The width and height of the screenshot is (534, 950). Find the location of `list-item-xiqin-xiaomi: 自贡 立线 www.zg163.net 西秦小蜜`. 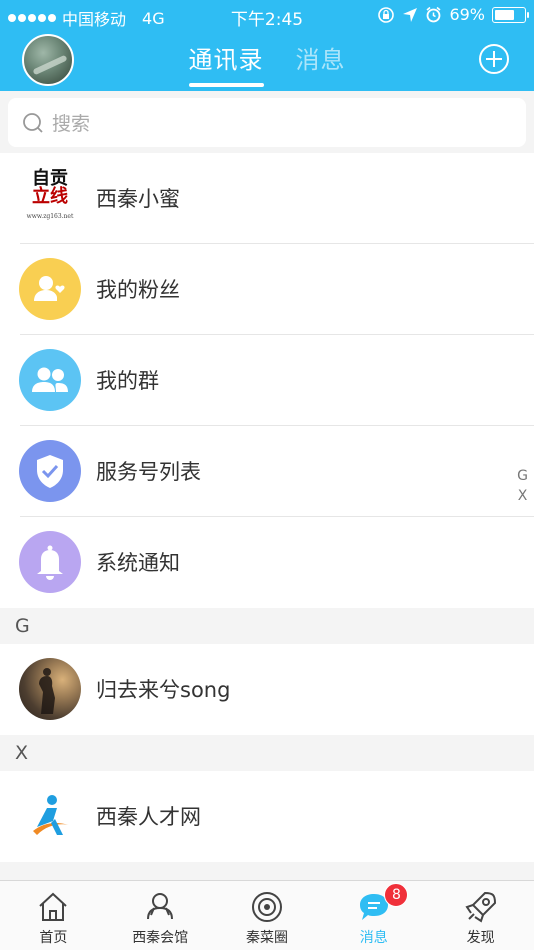

list-item-xiqin-xiaomi: 自贡 立线 www.zg163.net 西秦小蜜 is located at coordinates (267, 198).